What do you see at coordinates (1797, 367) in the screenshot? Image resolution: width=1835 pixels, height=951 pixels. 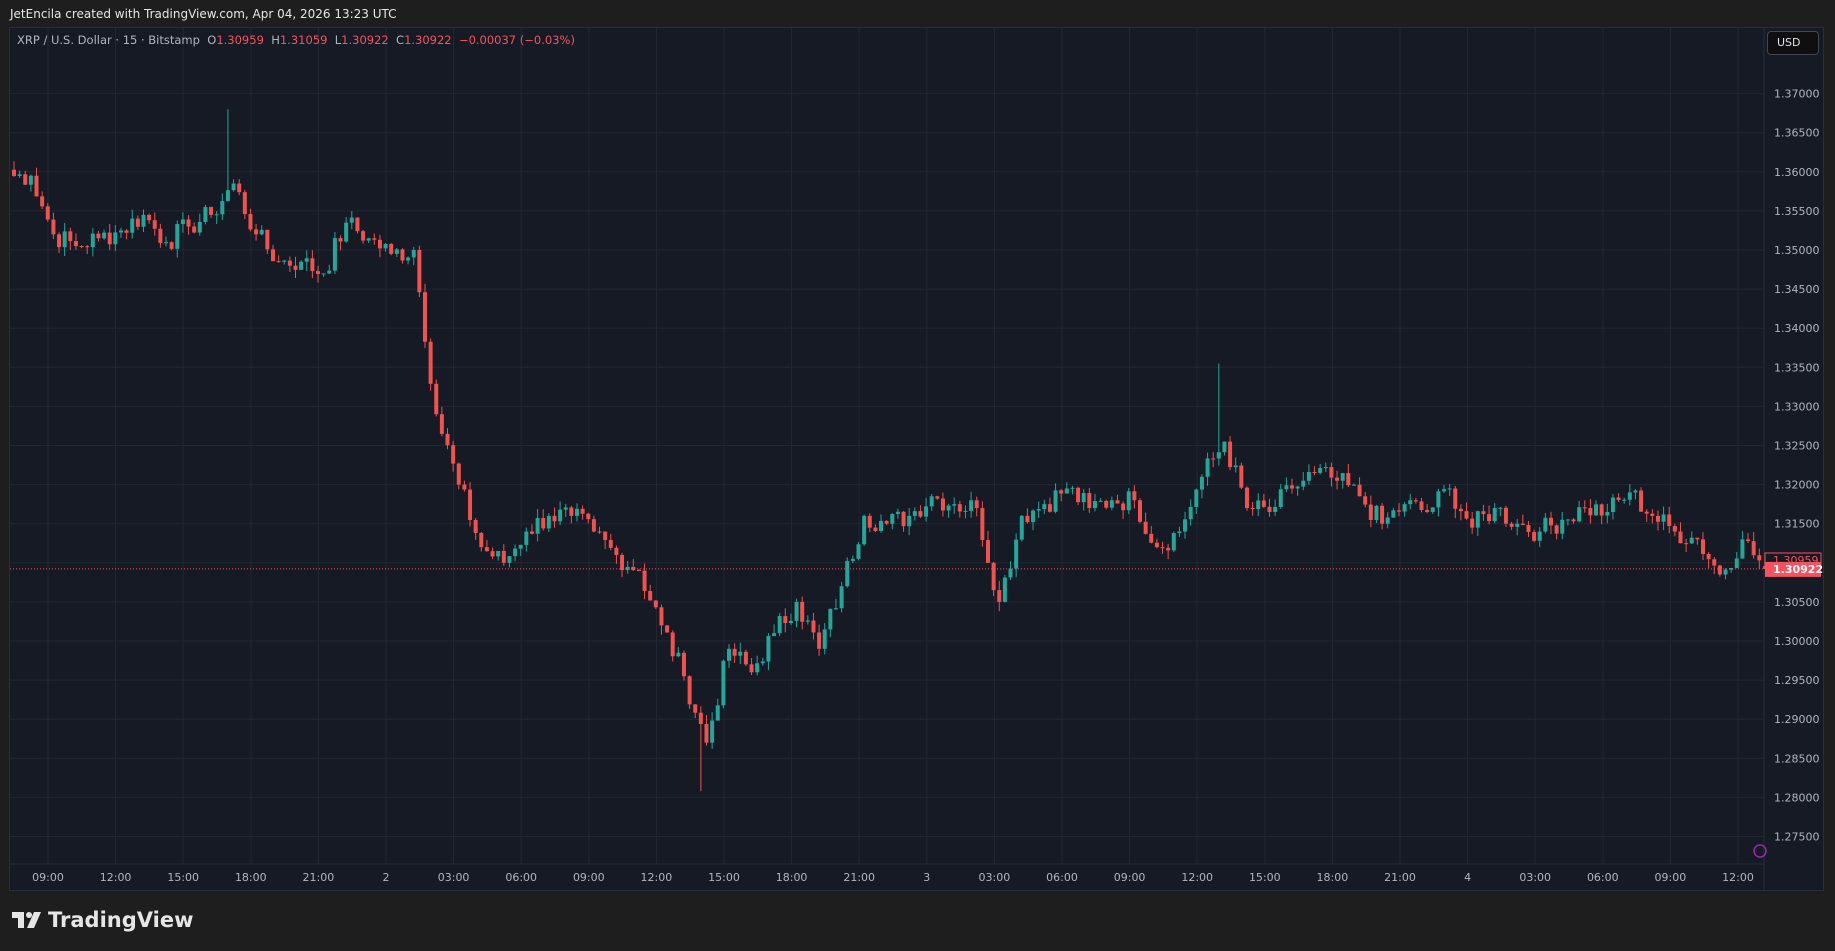 I see `y-tick-label: 1.33500` at bounding box center [1797, 367].